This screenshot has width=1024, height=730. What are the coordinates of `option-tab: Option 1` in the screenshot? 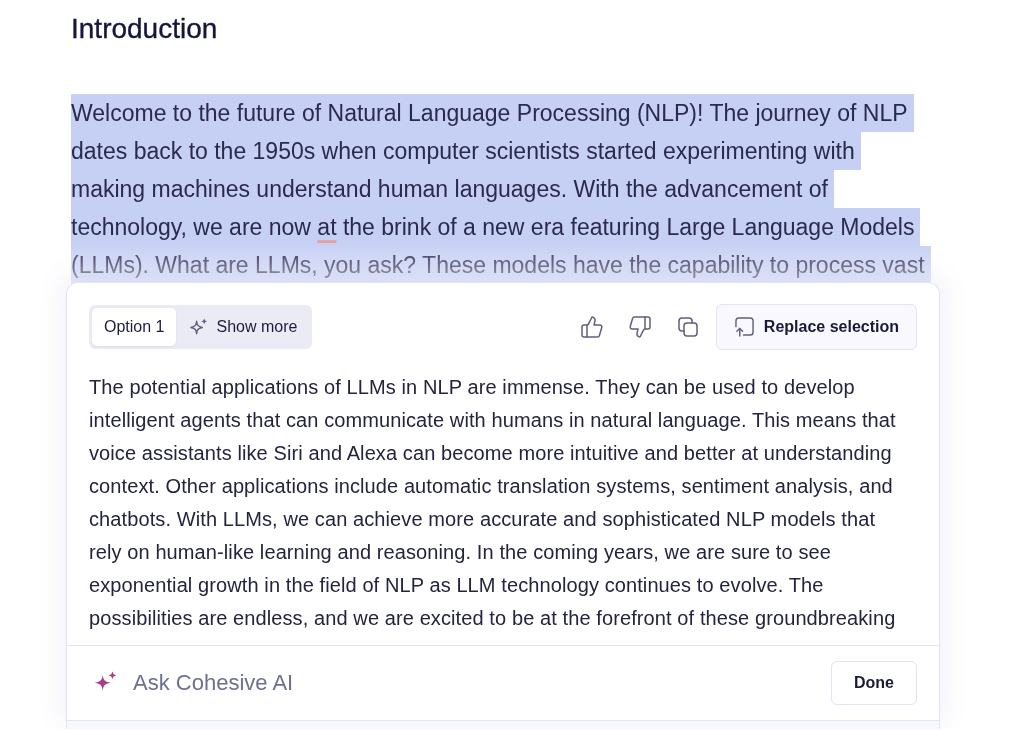 It's located at (134, 327).